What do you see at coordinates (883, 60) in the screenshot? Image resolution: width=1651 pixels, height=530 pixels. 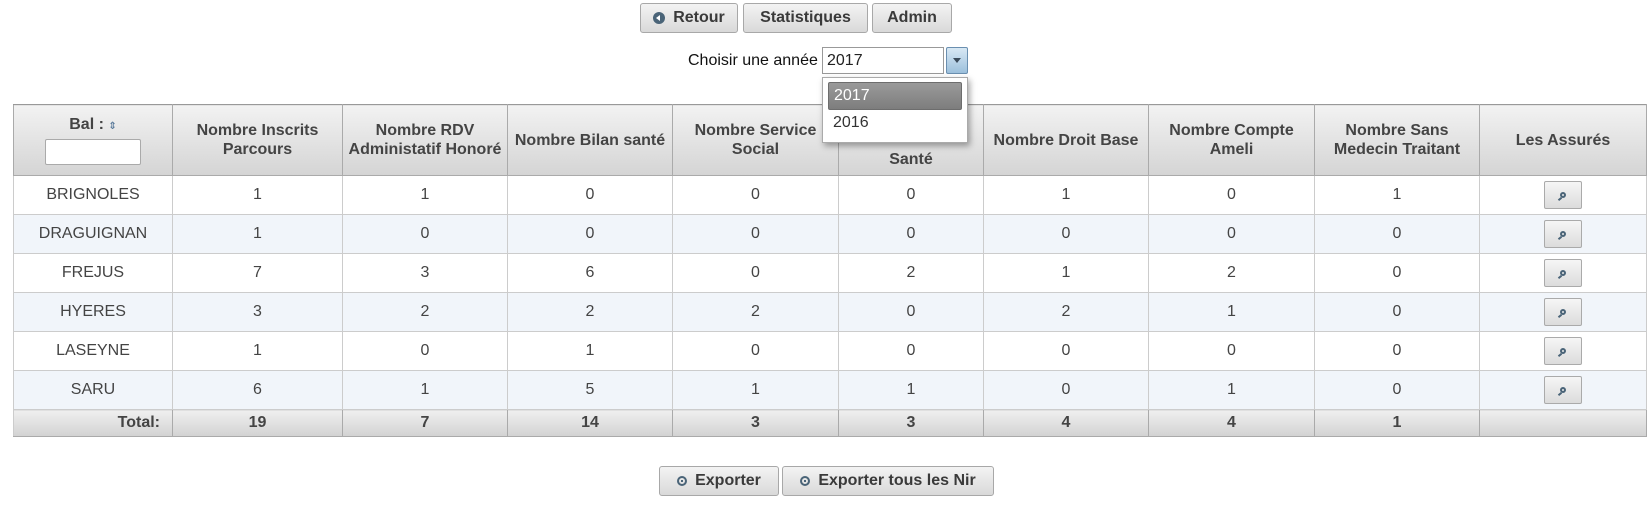 I see `year-input` at bounding box center [883, 60].